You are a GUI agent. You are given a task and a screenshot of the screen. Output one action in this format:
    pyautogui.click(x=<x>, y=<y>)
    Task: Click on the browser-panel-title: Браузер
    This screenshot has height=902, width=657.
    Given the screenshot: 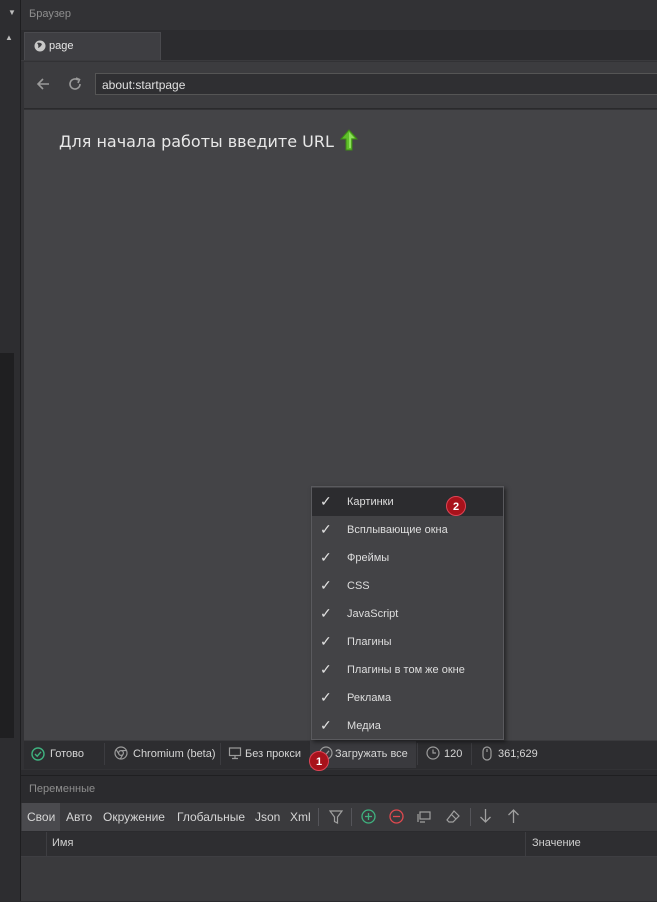 What is the action you would take?
    pyautogui.click(x=50, y=14)
    